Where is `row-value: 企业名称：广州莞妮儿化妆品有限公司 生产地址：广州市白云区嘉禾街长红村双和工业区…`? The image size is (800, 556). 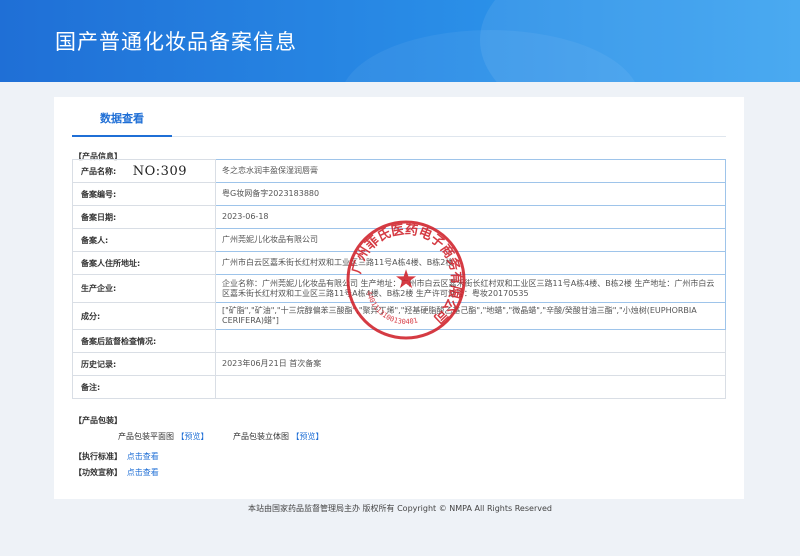
row-value: 企业名称：广州莞妮儿化妆品有限公司 生产地址：广州市白云区嘉禾街长红村双和工业区… is located at coordinates (470, 288).